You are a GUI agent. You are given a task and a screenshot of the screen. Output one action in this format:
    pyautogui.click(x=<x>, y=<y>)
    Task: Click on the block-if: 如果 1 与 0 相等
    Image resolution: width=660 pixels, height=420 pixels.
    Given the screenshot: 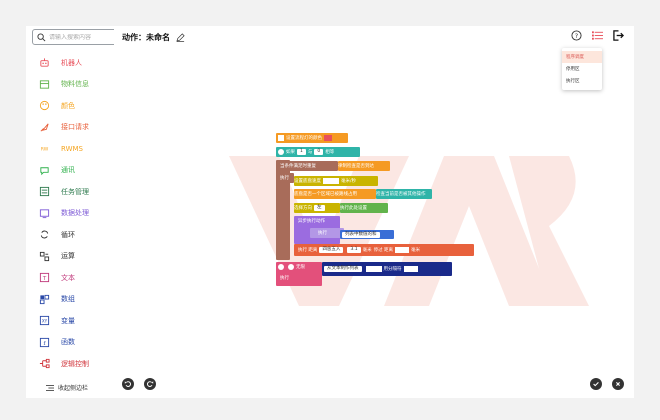 What is the action you would take?
    pyautogui.click(x=318, y=152)
    